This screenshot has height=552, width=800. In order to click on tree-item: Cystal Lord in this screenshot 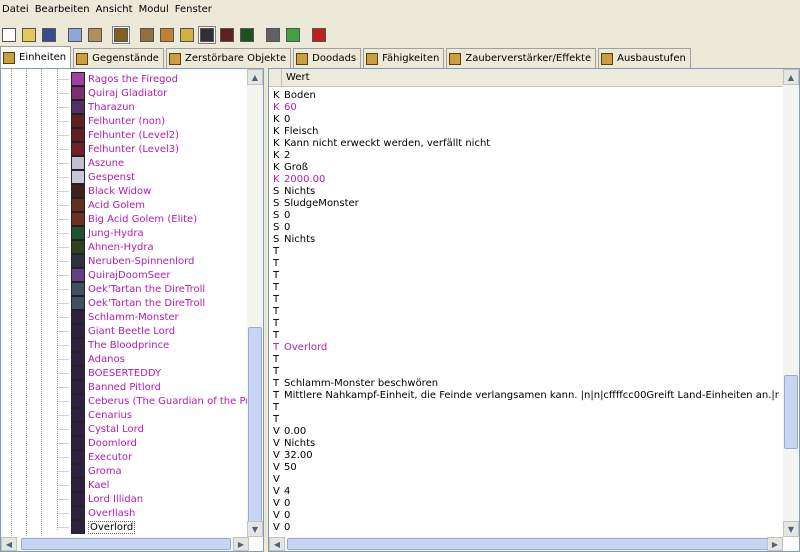, I will do `click(160, 429)`.